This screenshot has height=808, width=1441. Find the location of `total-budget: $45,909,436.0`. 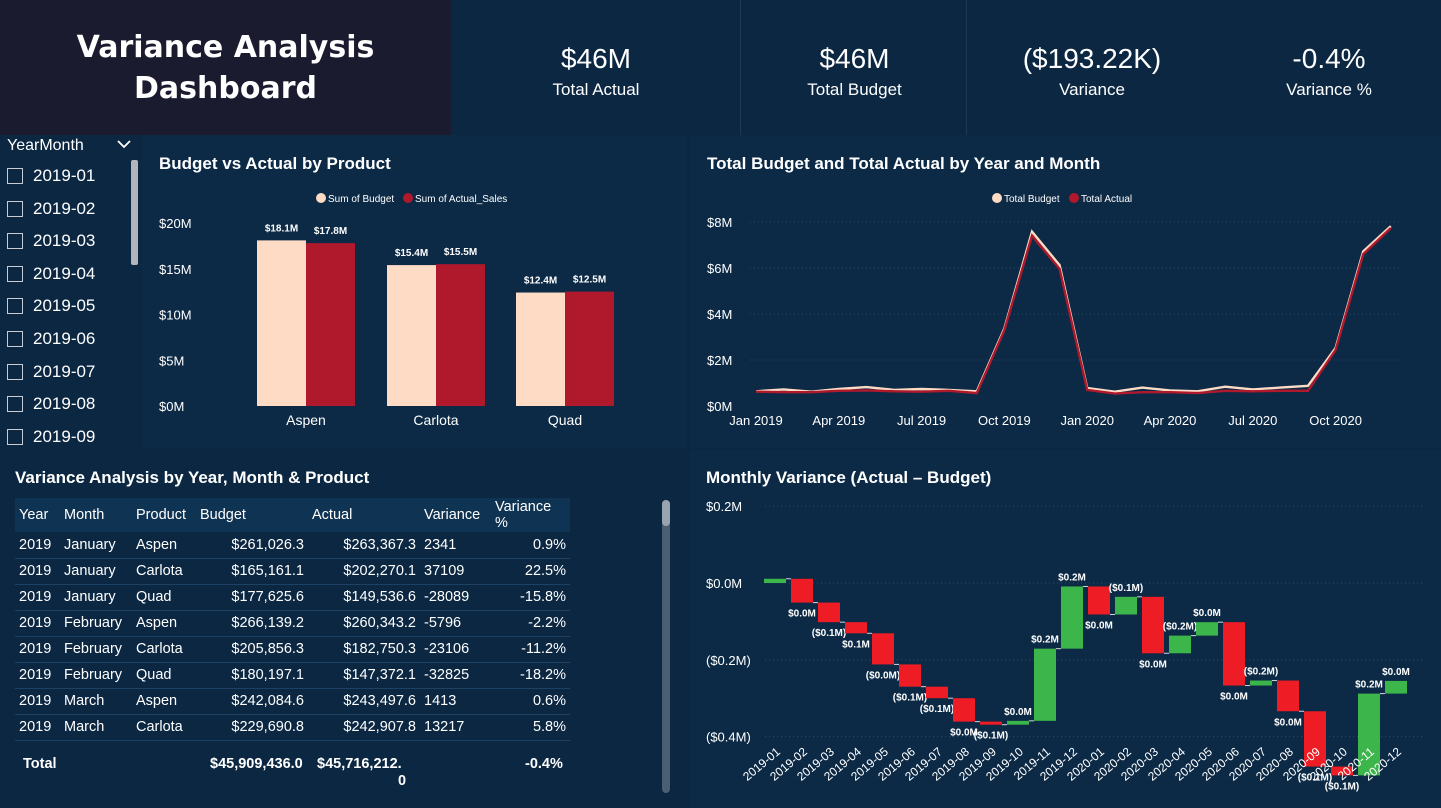

total-budget: $45,909,436.0 is located at coordinates (256, 764).